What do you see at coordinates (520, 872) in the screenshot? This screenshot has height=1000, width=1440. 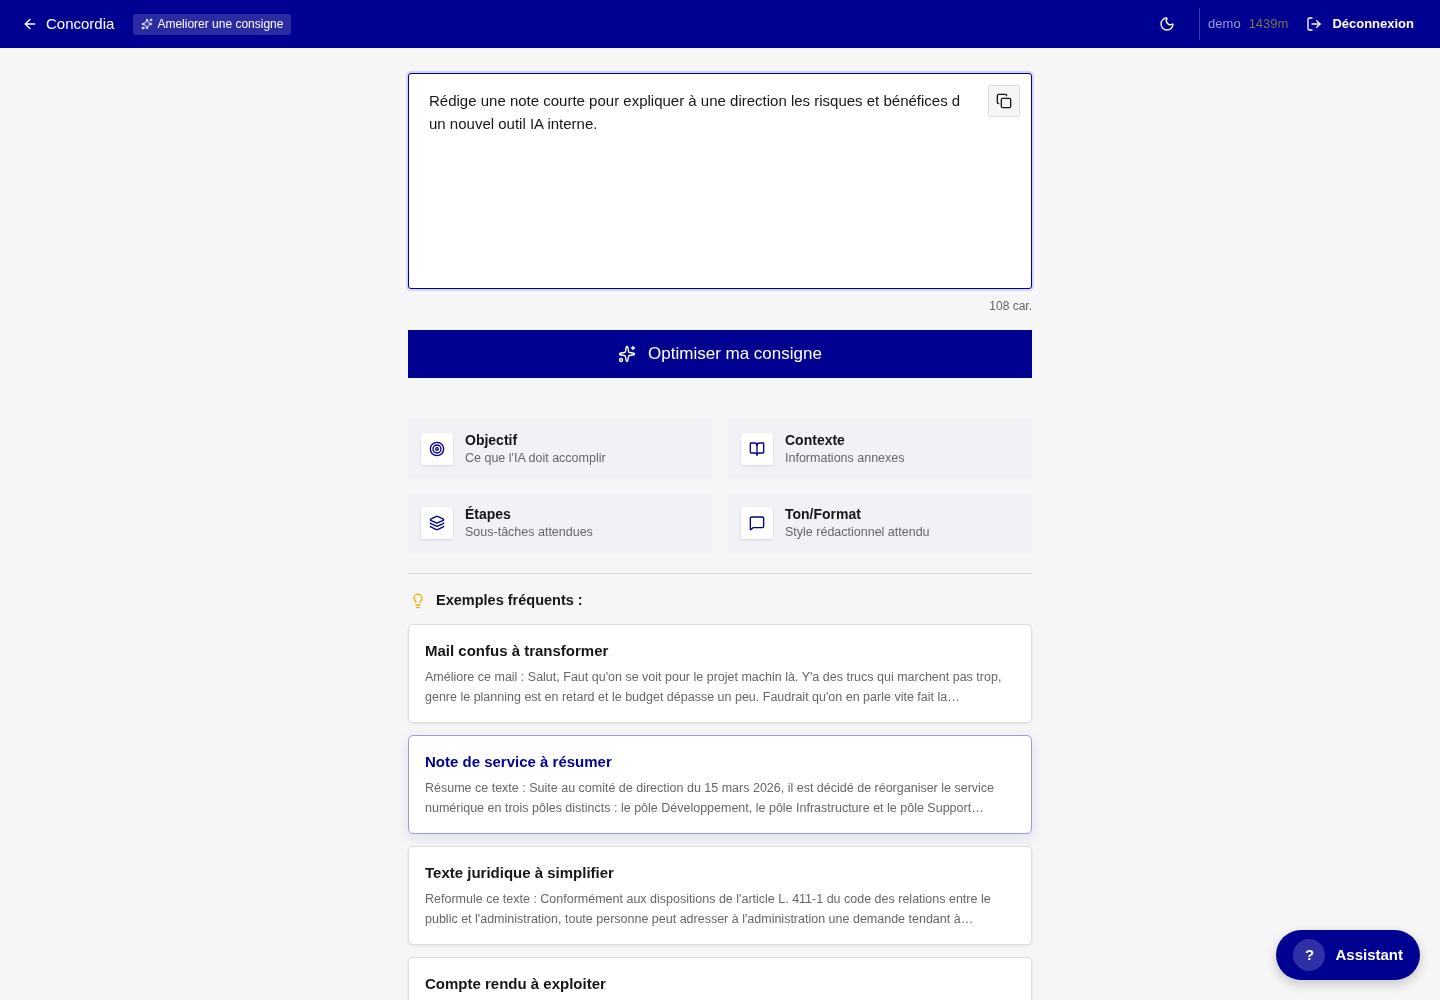 I see `example-title: Texte juridique à simplifier` at bounding box center [520, 872].